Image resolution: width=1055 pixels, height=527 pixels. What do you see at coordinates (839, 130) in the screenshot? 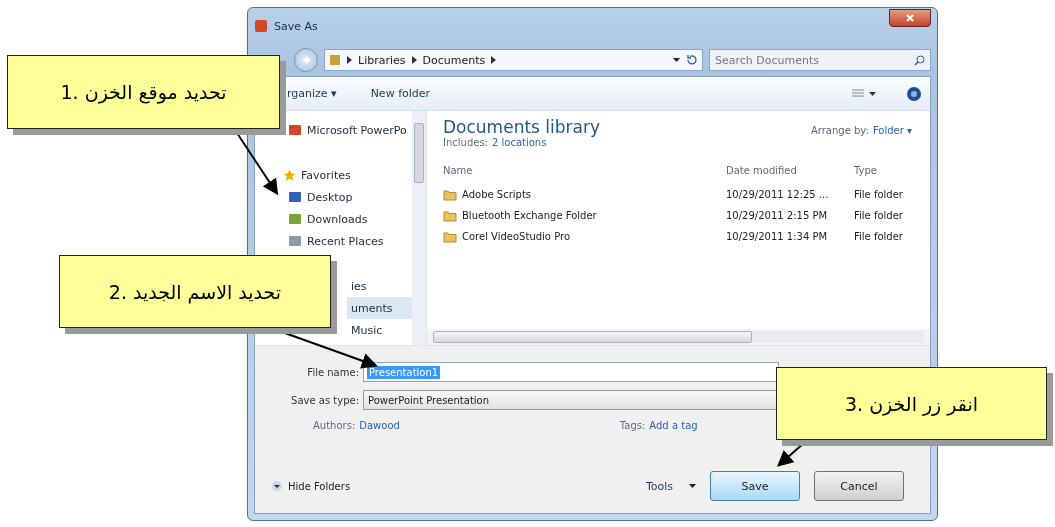
I see `arrange-label: Arrange by:` at bounding box center [839, 130].